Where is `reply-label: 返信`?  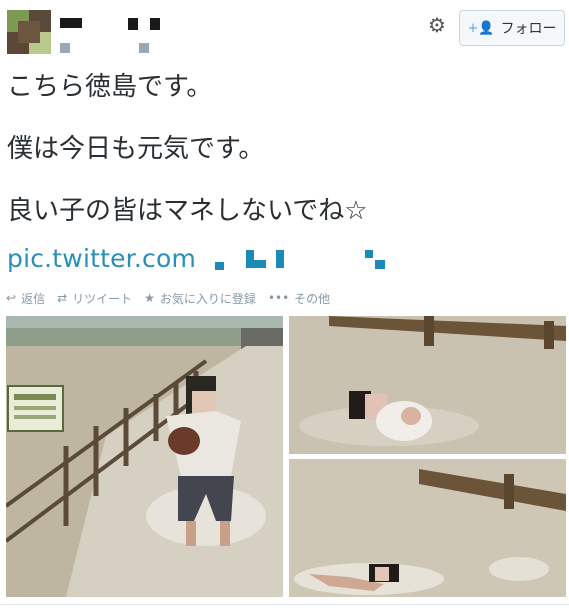
reply-label: 返信 is located at coordinates (33, 298).